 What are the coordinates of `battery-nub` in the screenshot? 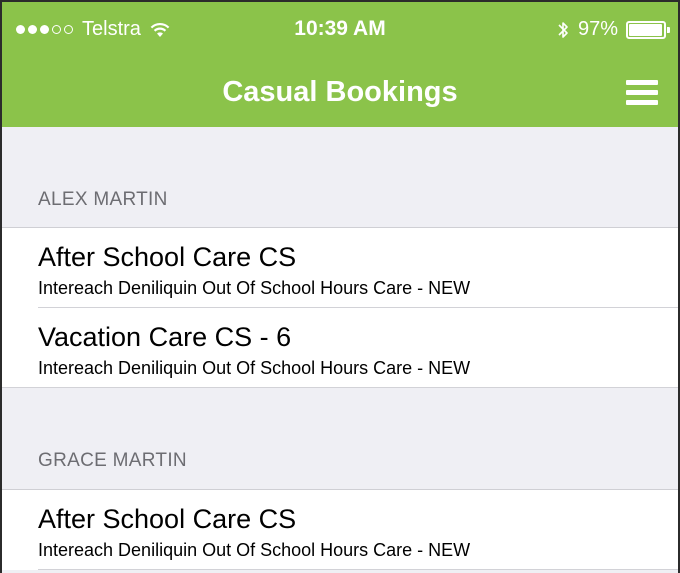 It's located at (668, 29).